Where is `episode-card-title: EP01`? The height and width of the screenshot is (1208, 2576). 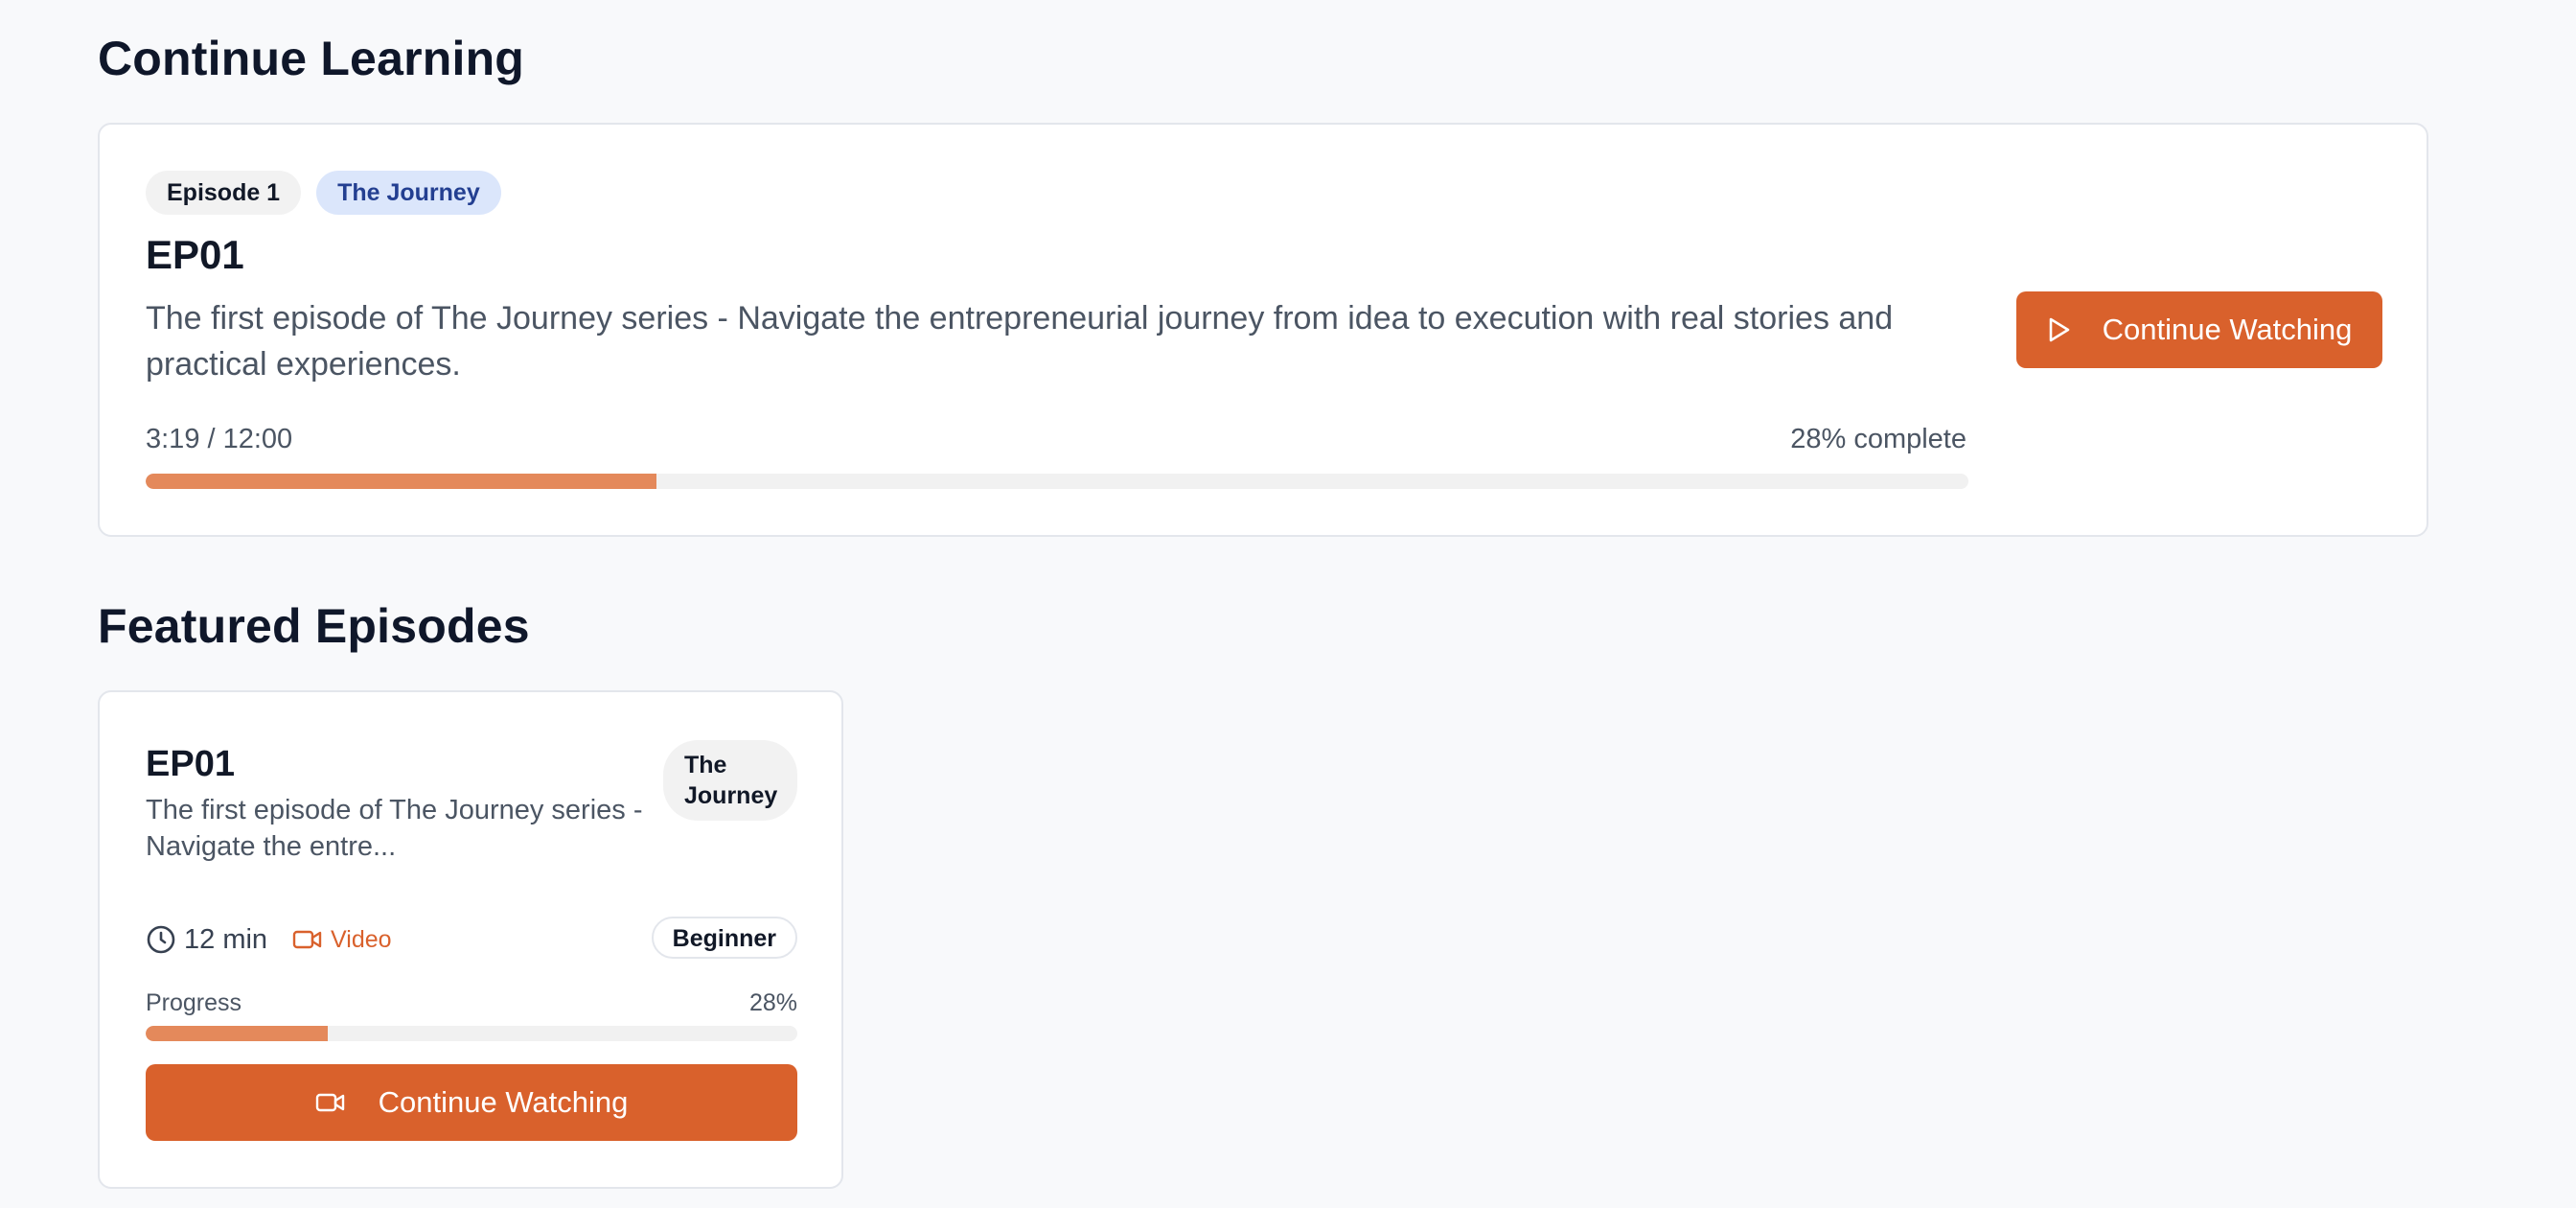 episode-card-title: EP01 is located at coordinates (190, 764).